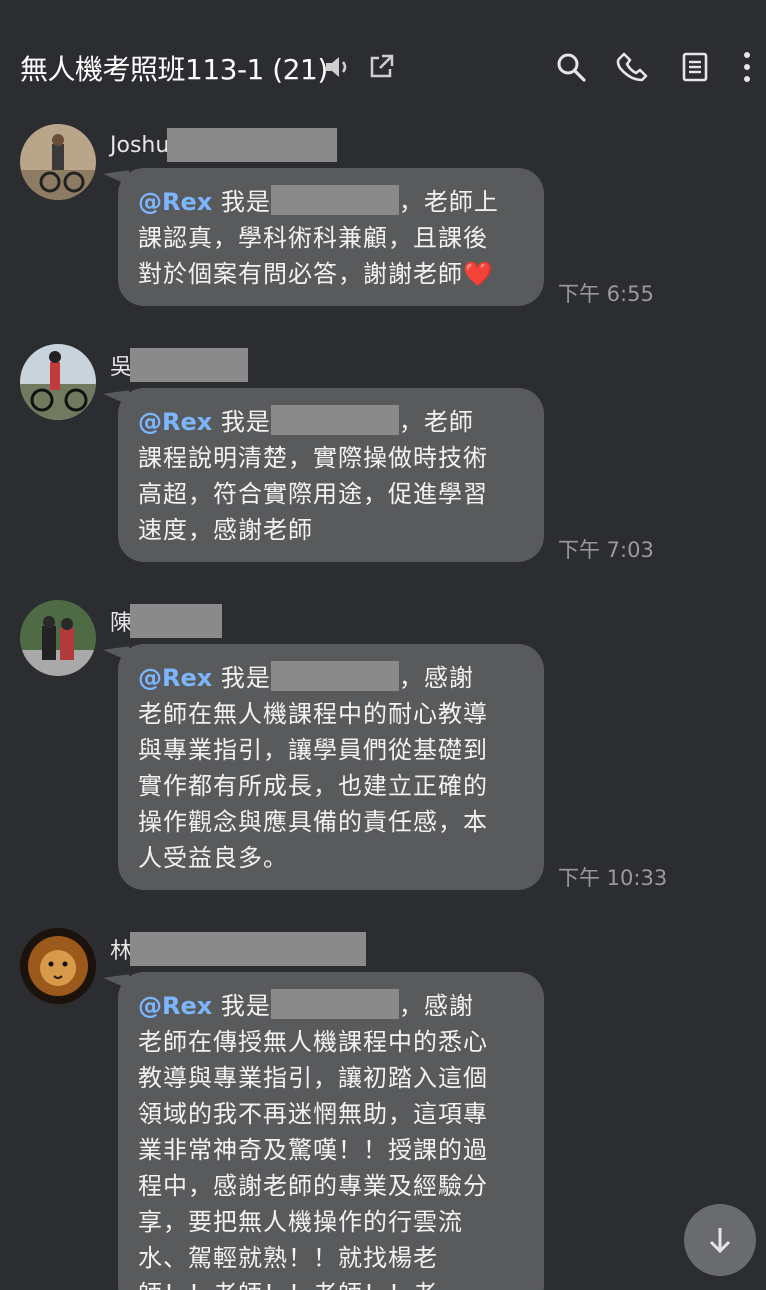 The height and width of the screenshot is (1290, 766). Describe the element at coordinates (313, 822) in the screenshot. I see `message-text: 操作觀念與應具備的責任感，本` at that location.